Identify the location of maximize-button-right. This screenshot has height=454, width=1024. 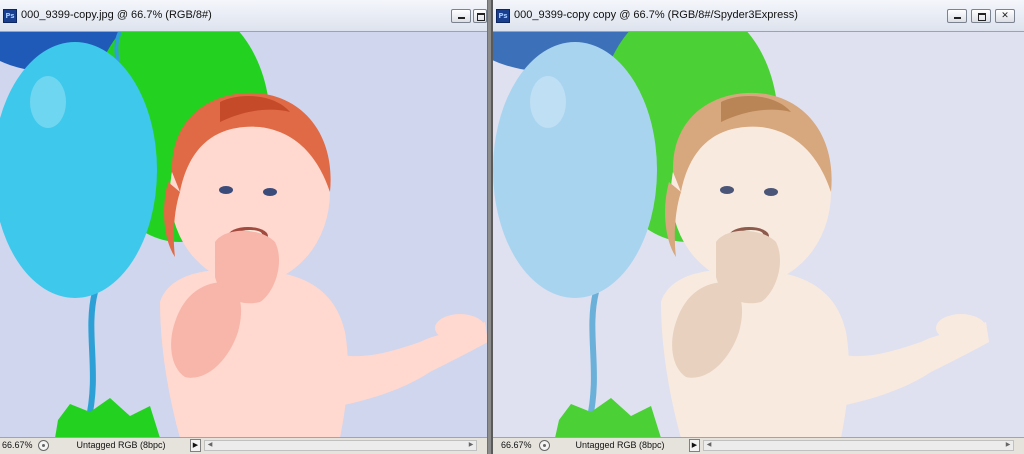
(981, 16).